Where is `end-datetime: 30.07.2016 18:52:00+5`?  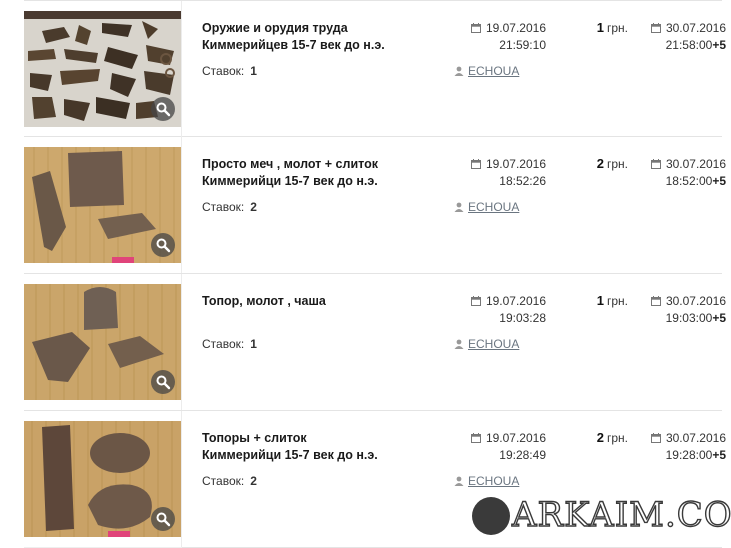 end-datetime: 30.07.2016 18:52:00+5 is located at coordinates (674, 173).